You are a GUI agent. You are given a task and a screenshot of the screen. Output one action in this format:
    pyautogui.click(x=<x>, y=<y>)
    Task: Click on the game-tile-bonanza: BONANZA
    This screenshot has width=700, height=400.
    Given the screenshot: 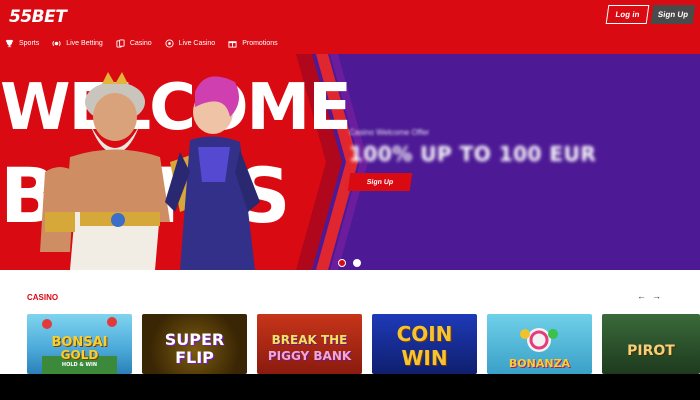 What is the action you would take?
    pyautogui.click(x=539, y=344)
    